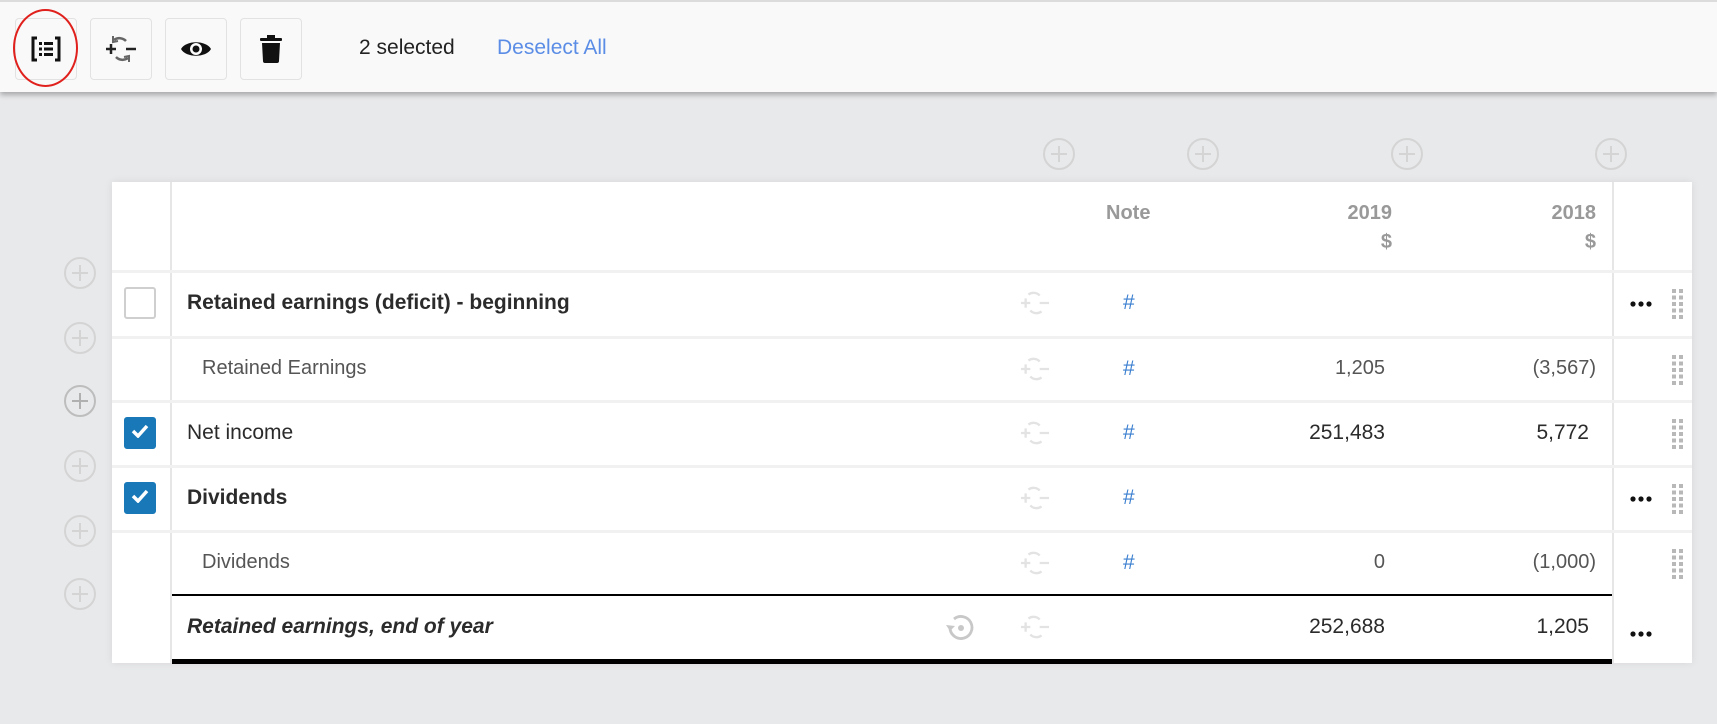 This screenshot has width=1717, height=724. Describe the element at coordinates (960, 630) in the screenshot. I see `history-icon` at that location.